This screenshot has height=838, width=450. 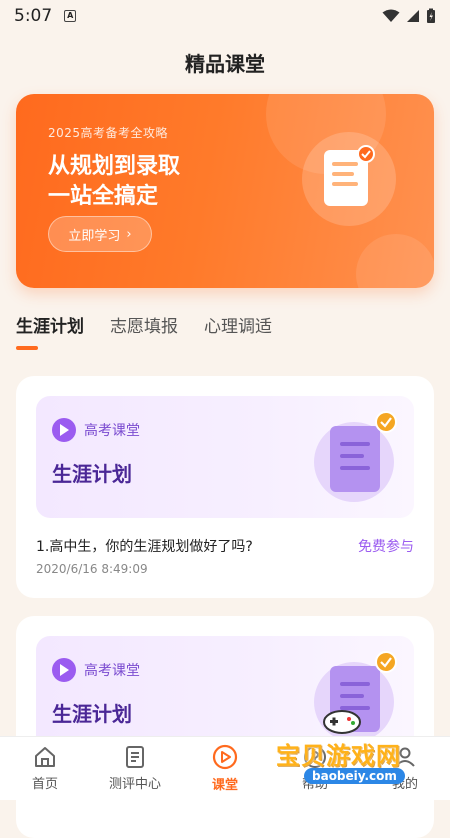 What do you see at coordinates (225, 64) in the screenshot?
I see `page-title: 精品课堂` at bounding box center [225, 64].